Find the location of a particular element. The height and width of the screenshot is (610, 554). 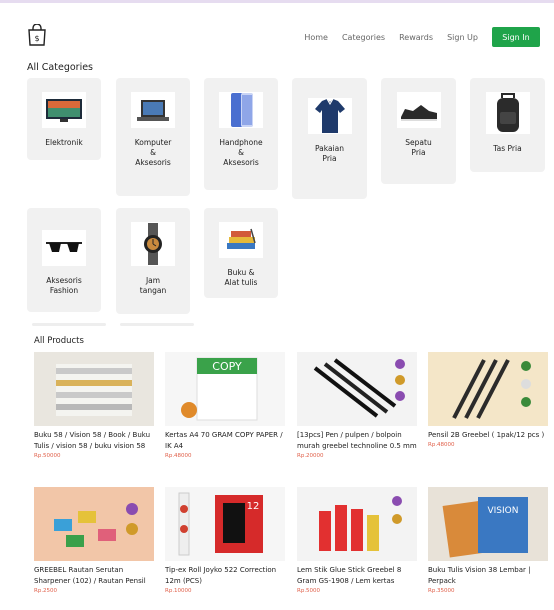

nav-rewards: Rewards is located at coordinates (416, 37).